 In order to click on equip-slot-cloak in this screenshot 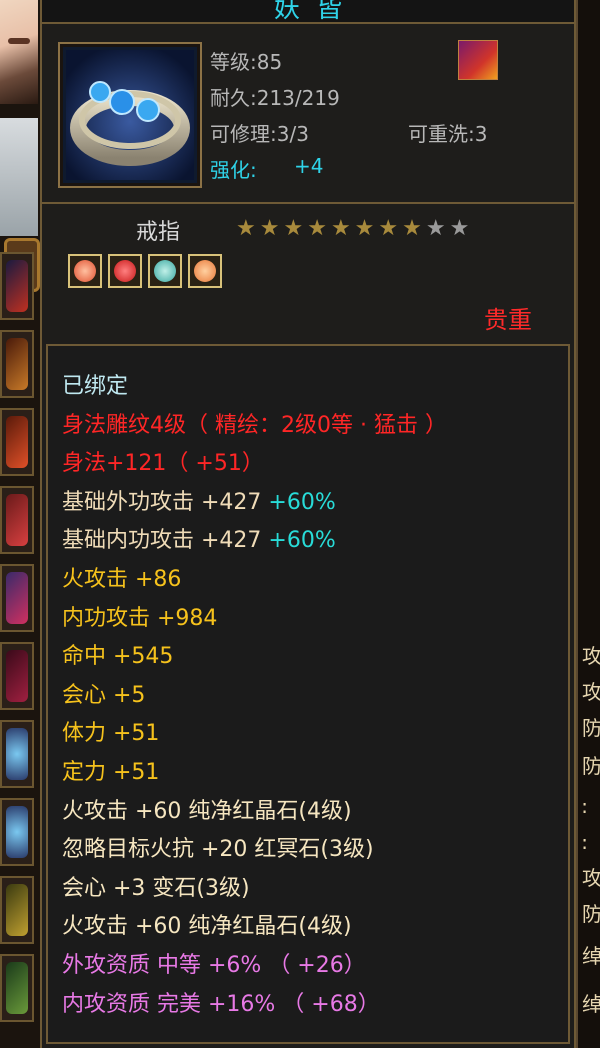, I will do `click(17, 520)`.